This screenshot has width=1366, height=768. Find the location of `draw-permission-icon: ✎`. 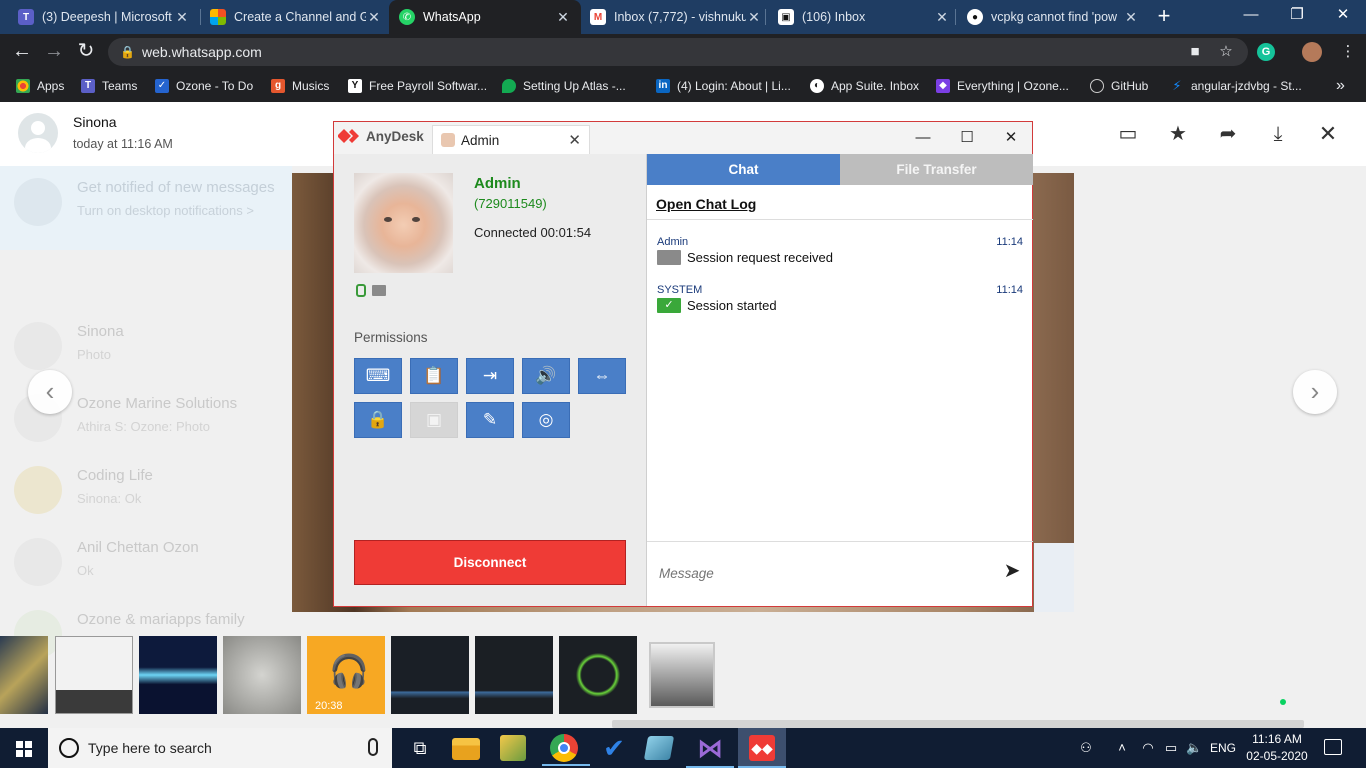

draw-permission-icon: ✎ is located at coordinates (490, 420).